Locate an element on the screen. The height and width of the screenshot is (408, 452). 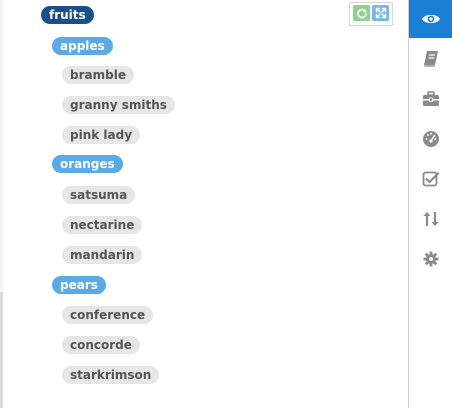
tree-leaf-bramble: bramble is located at coordinates (98, 75).